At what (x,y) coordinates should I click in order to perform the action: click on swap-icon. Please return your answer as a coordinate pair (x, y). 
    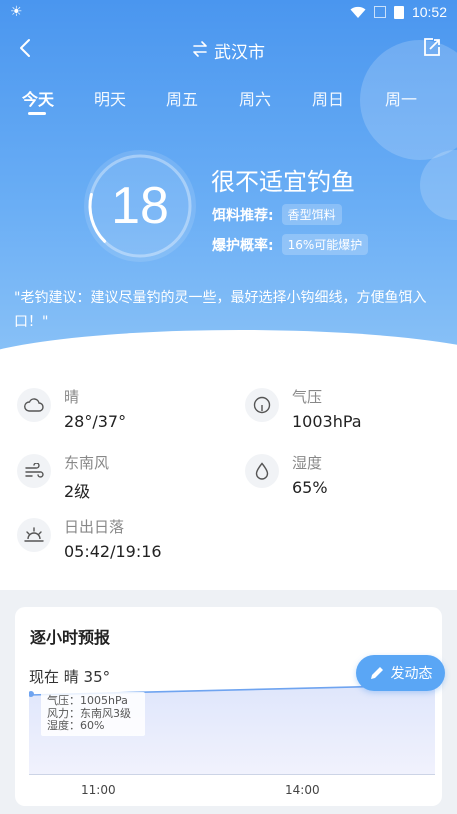
    Looking at the image, I should click on (200, 49).